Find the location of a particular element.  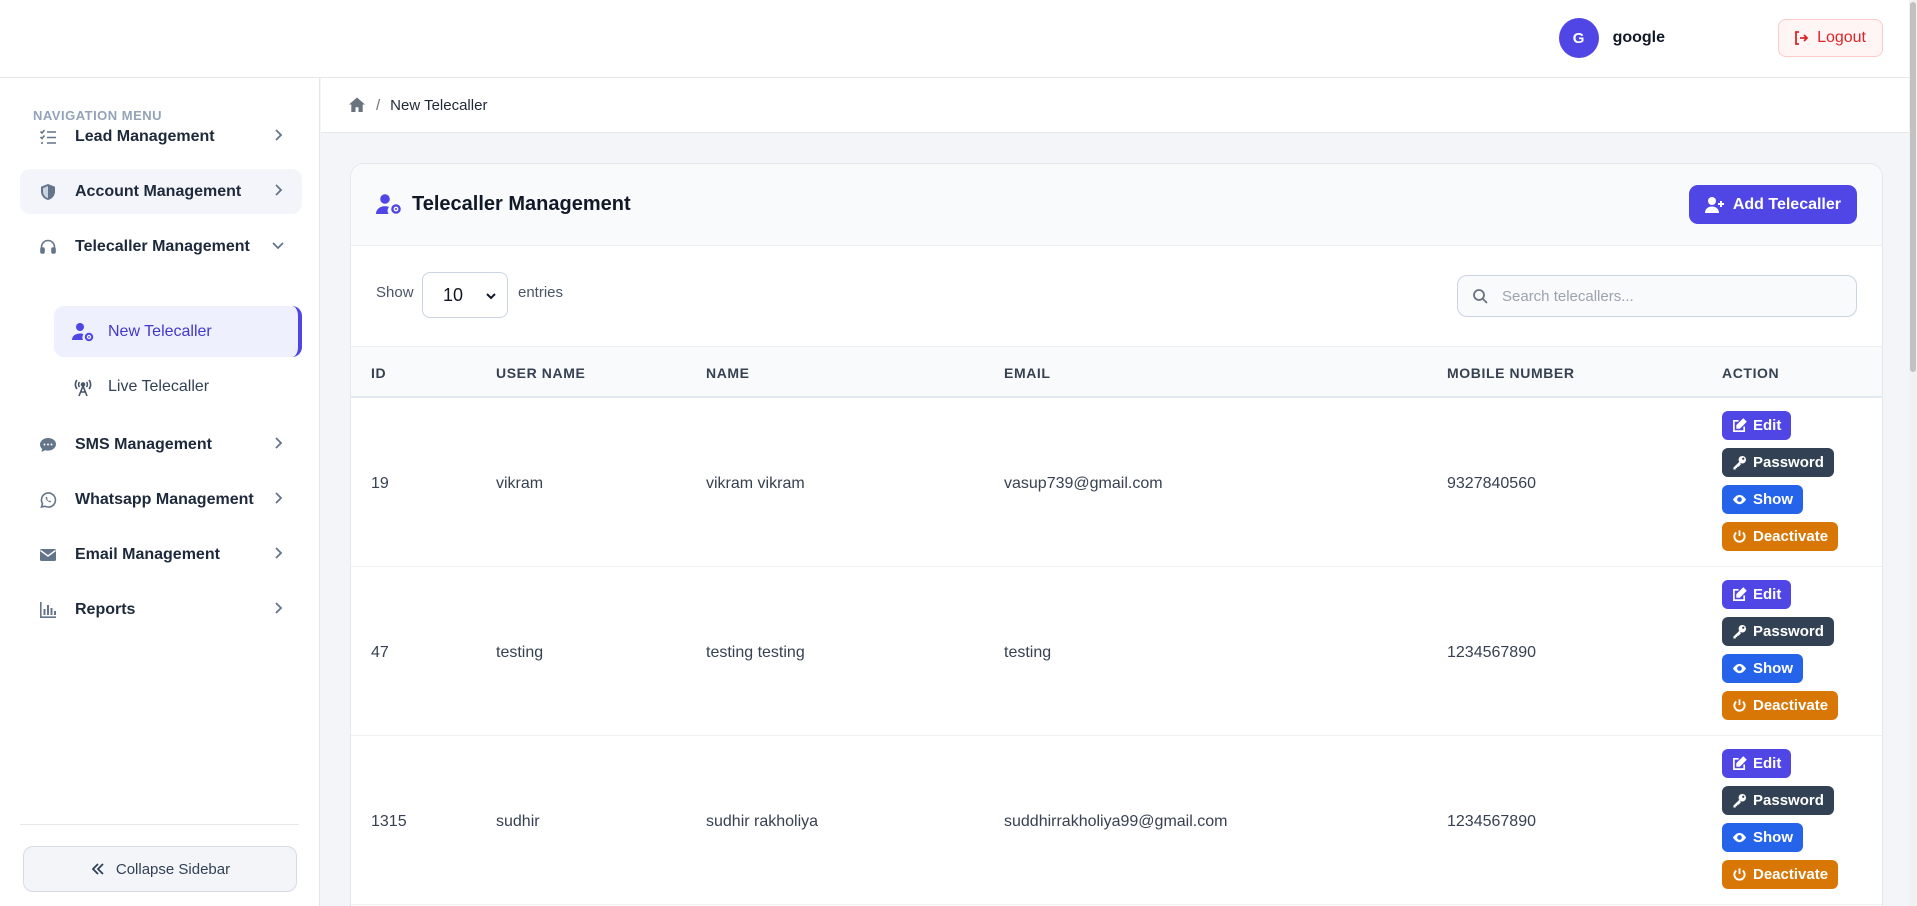

sidebar-item-label: Telecaller Management is located at coordinates (162, 246).